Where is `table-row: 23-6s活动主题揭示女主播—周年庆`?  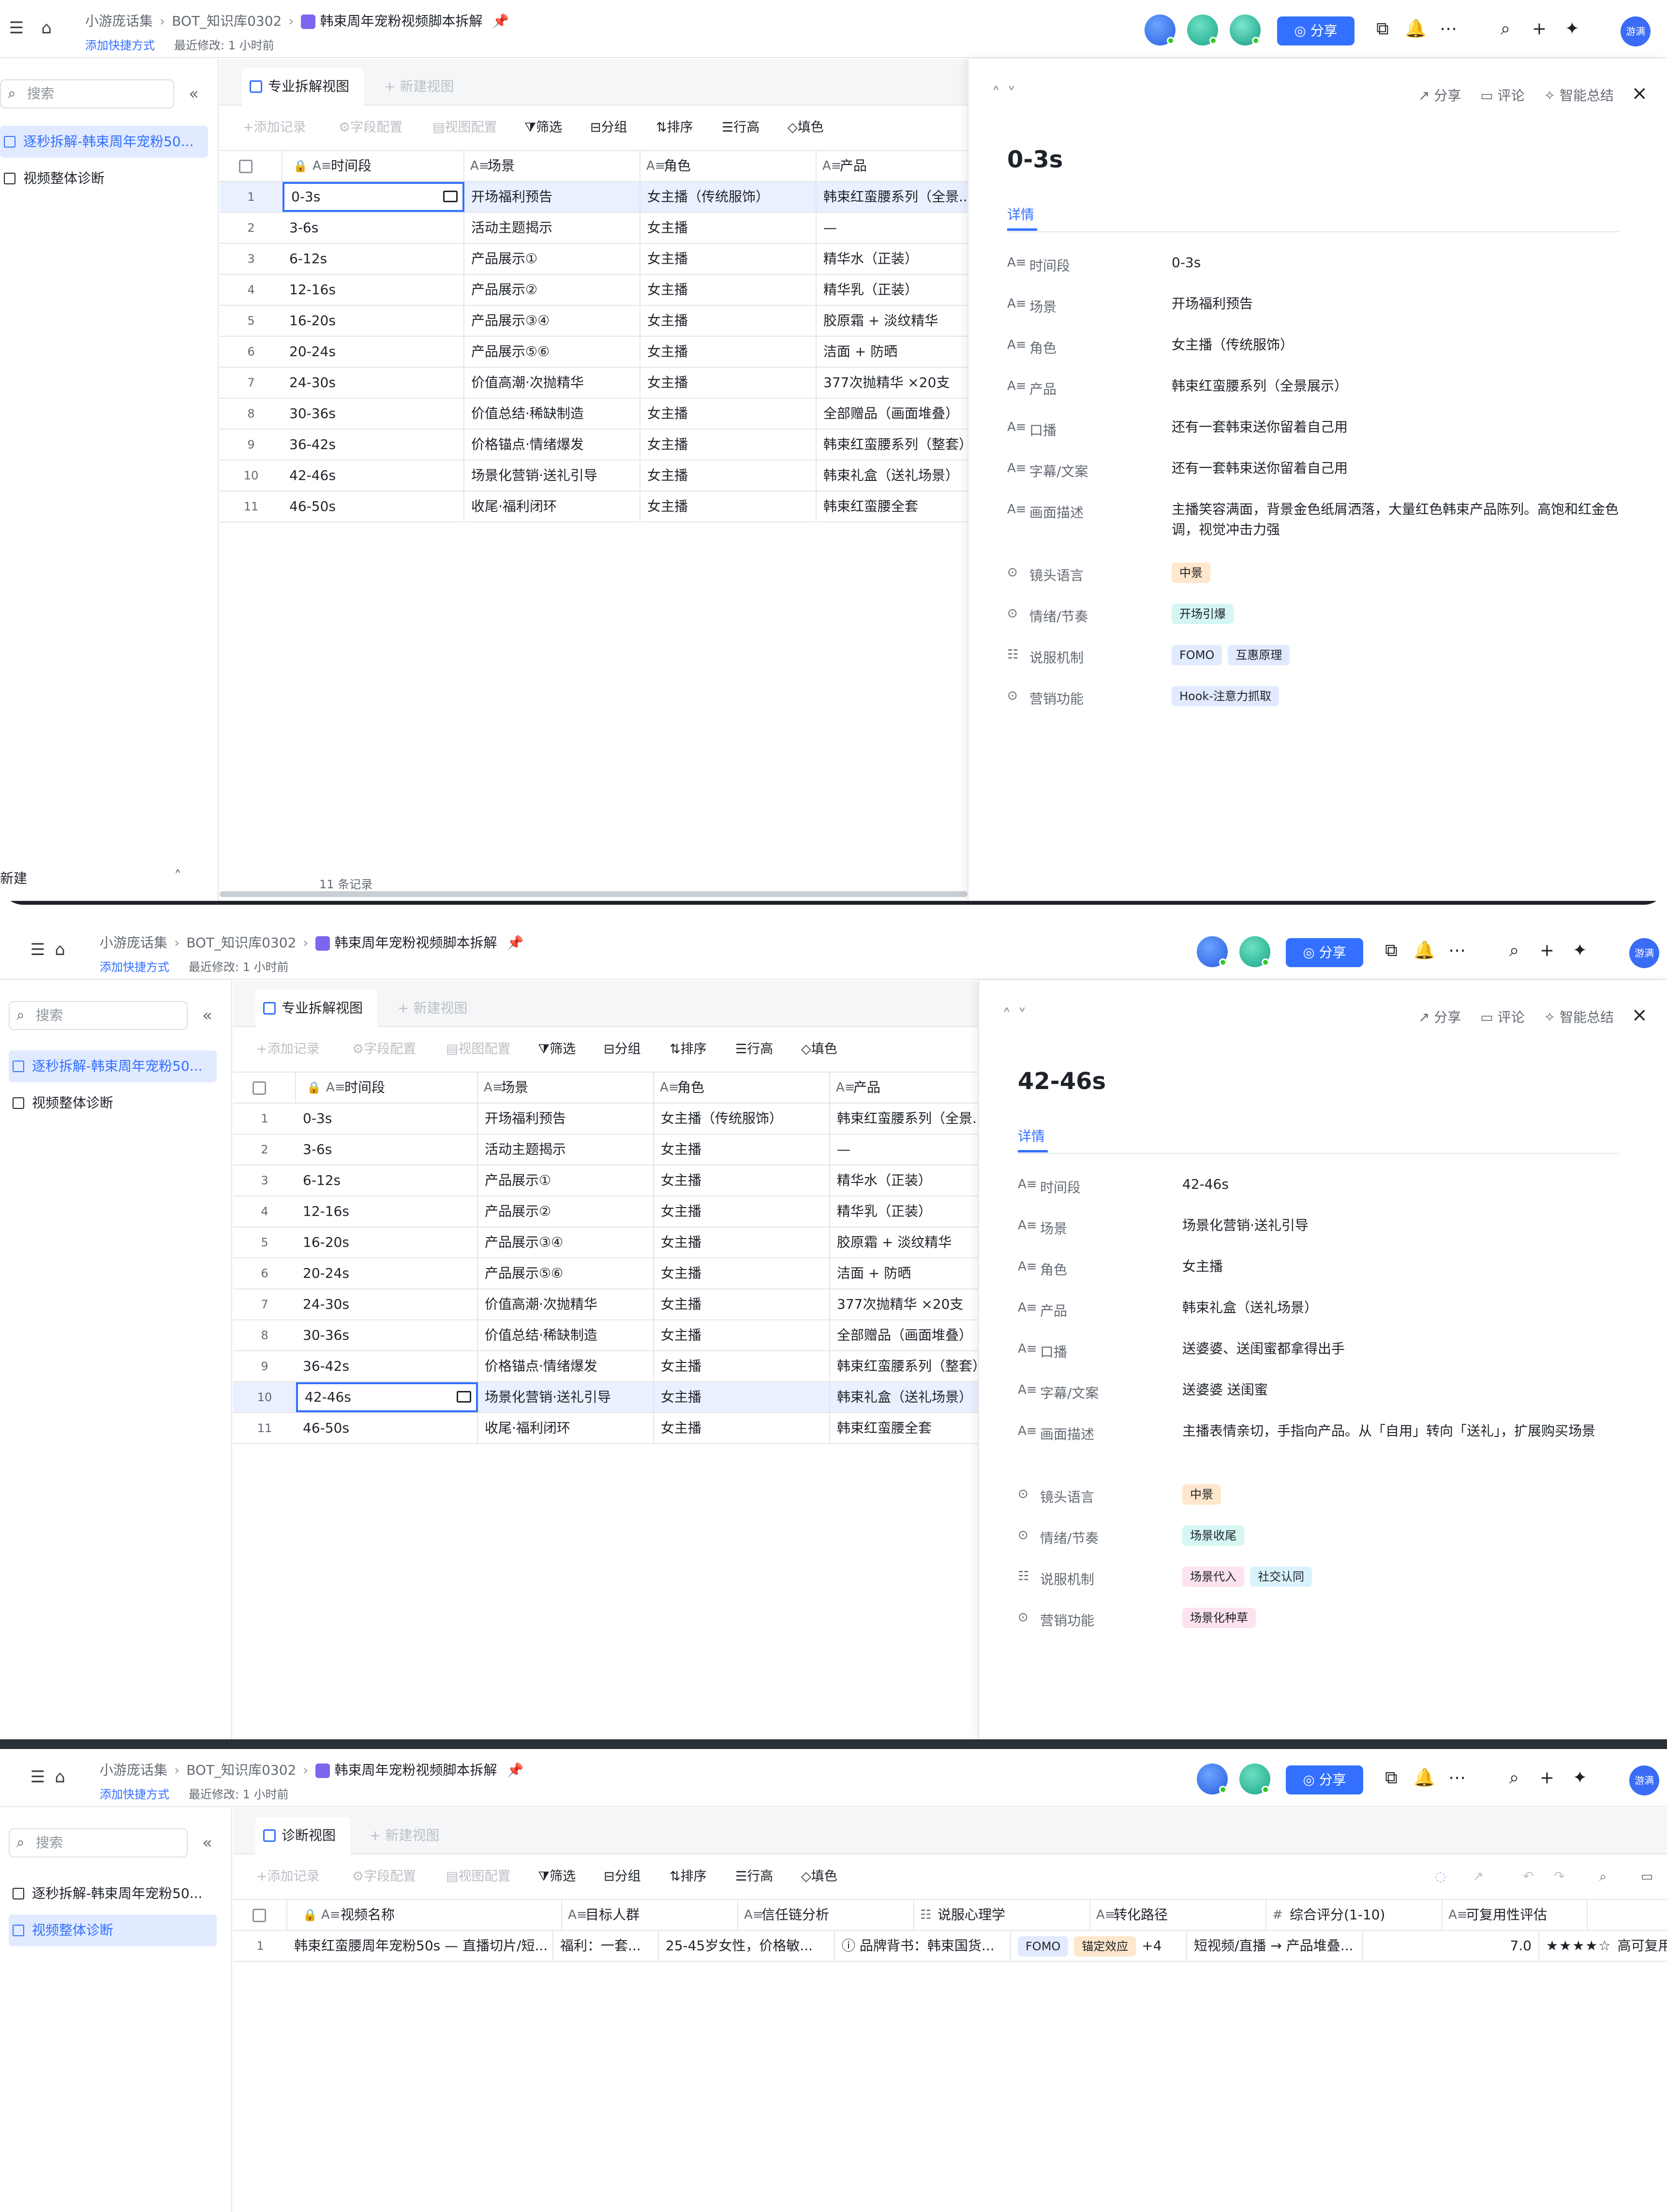
table-row: 23-6s活动主题揭示女主播—周年庆 is located at coordinates (654, 228).